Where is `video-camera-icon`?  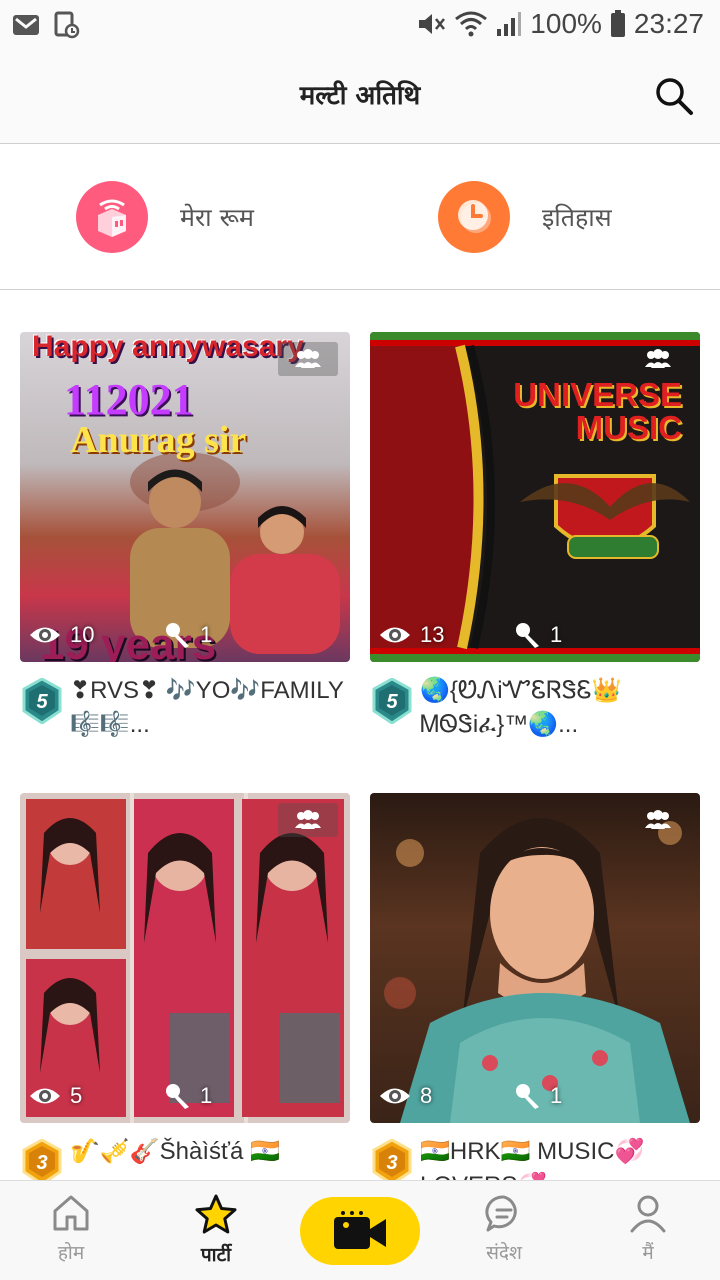 video-camera-icon is located at coordinates (360, 1230).